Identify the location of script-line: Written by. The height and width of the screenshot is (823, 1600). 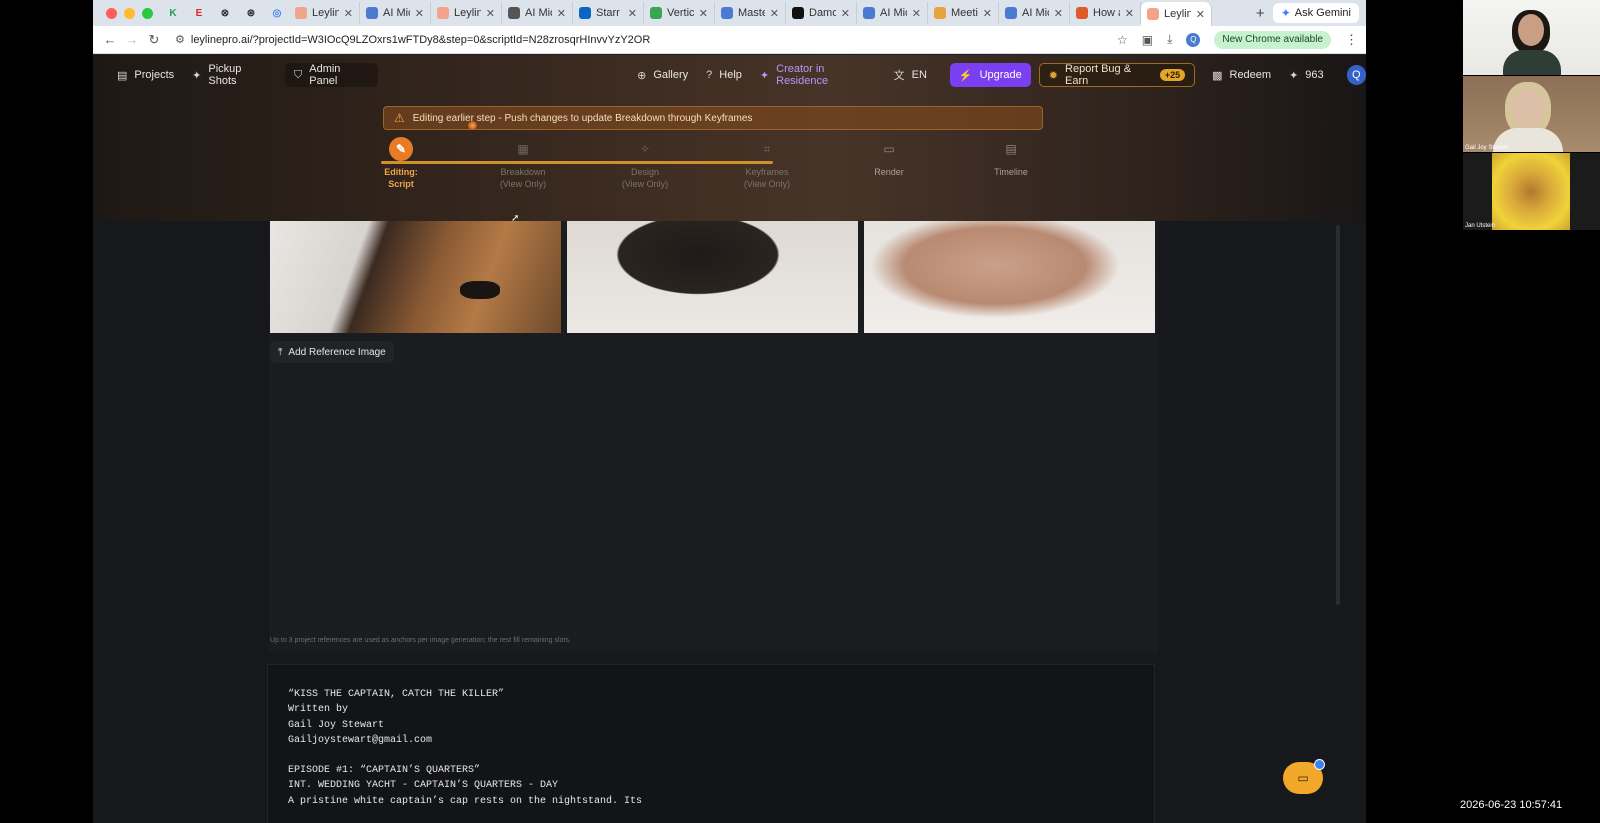
(318, 710).